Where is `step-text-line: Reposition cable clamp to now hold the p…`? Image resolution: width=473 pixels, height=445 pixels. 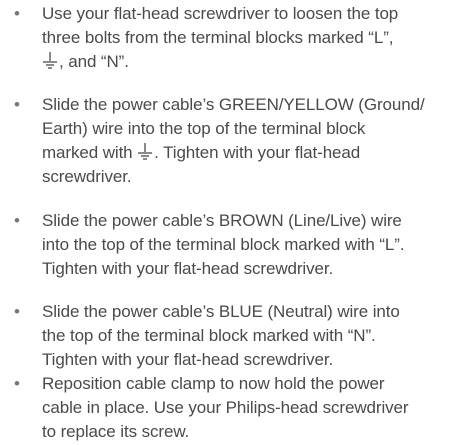 step-text-line: Reposition cable clamp to now hold the p… is located at coordinates (213, 383).